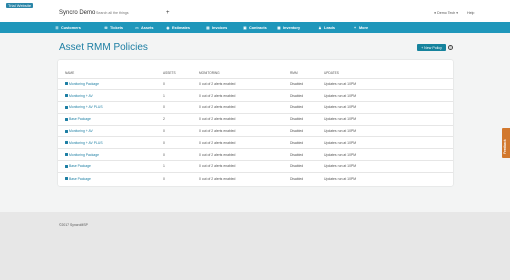 This screenshot has height=280, width=510. Describe the element at coordinates (288, 27) in the screenshot. I see `nav-inventory: ▦ Inventory` at that location.